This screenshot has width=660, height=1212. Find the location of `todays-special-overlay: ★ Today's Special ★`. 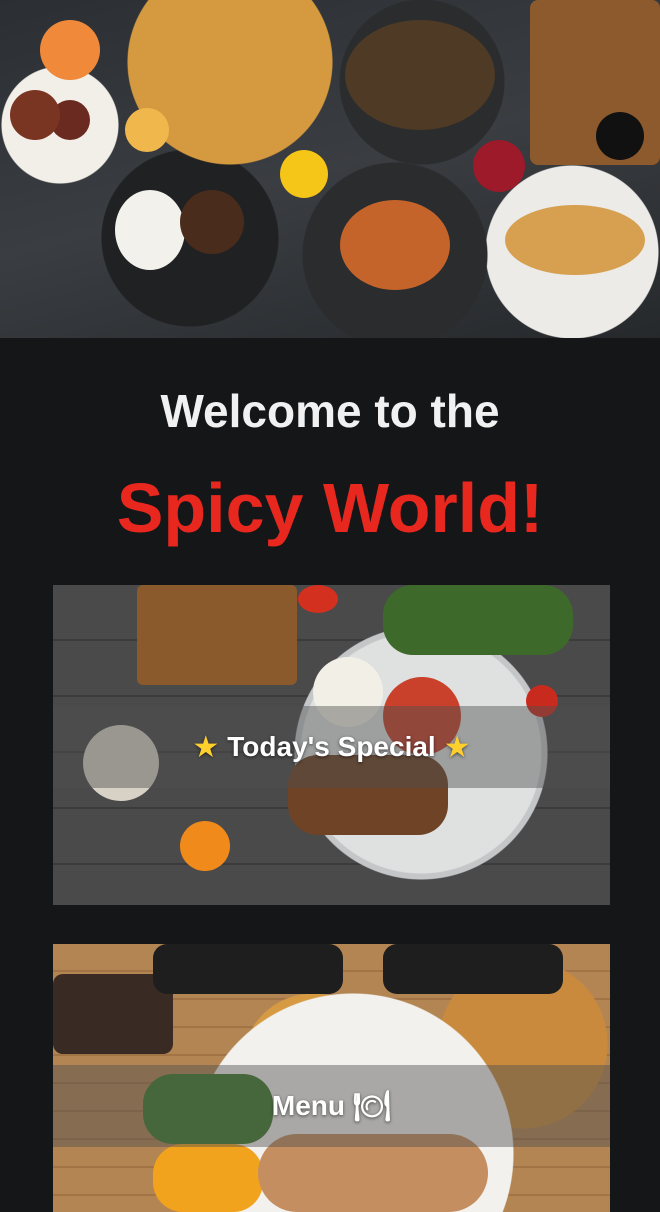

todays-special-overlay: ★ Today's Special ★ is located at coordinates (331, 747).